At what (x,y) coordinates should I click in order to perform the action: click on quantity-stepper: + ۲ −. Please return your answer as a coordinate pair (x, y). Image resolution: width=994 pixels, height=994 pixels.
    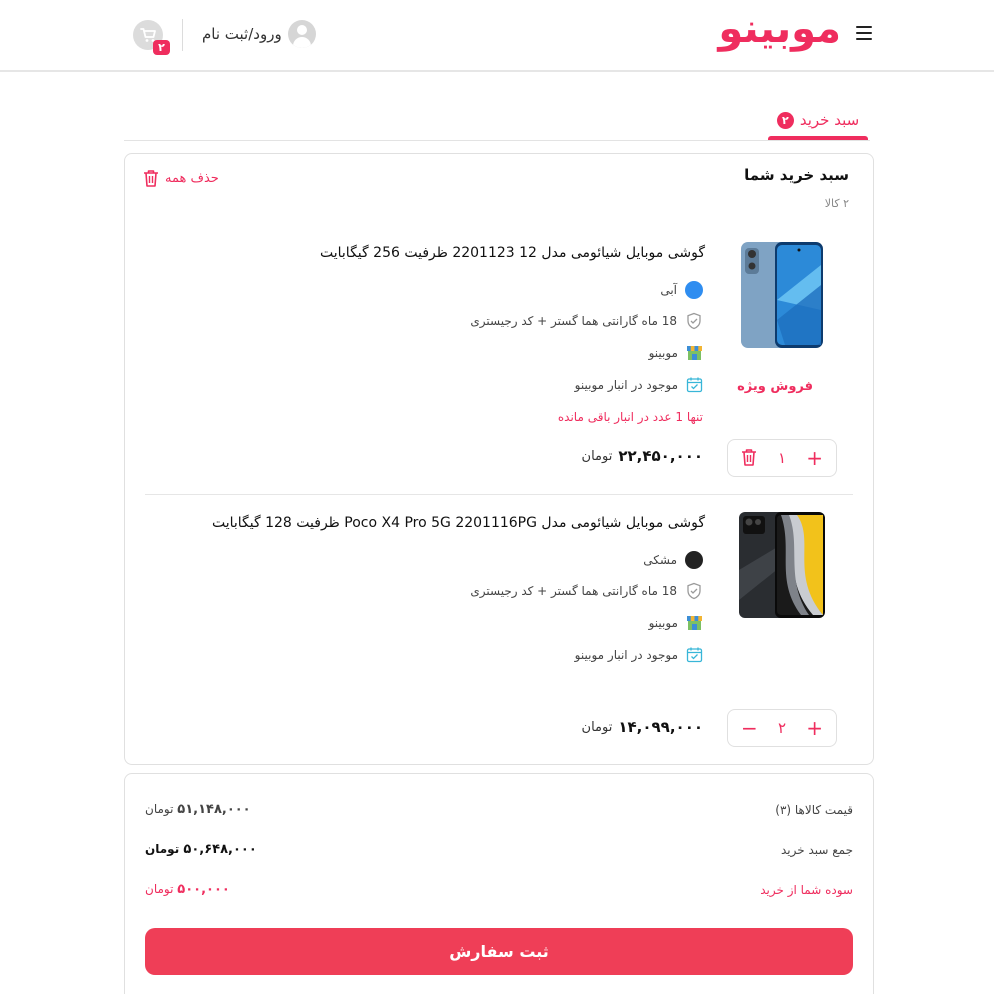
    Looking at the image, I should click on (782, 728).